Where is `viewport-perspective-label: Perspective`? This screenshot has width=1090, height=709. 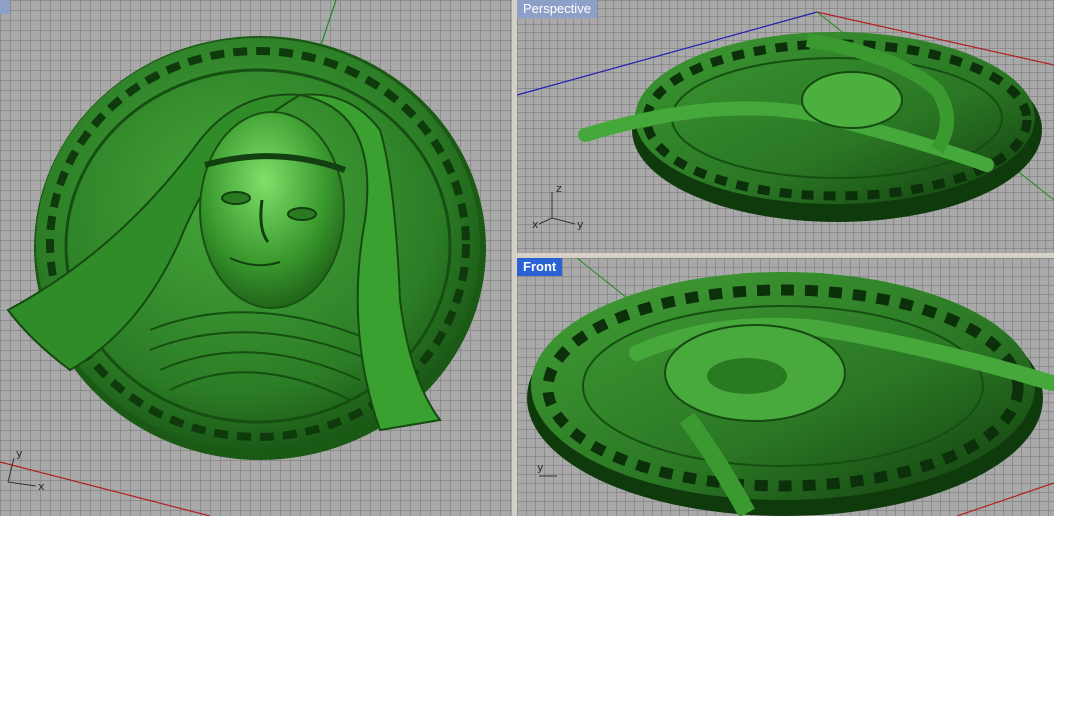 viewport-perspective-label: Perspective is located at coordinates (557, 9).